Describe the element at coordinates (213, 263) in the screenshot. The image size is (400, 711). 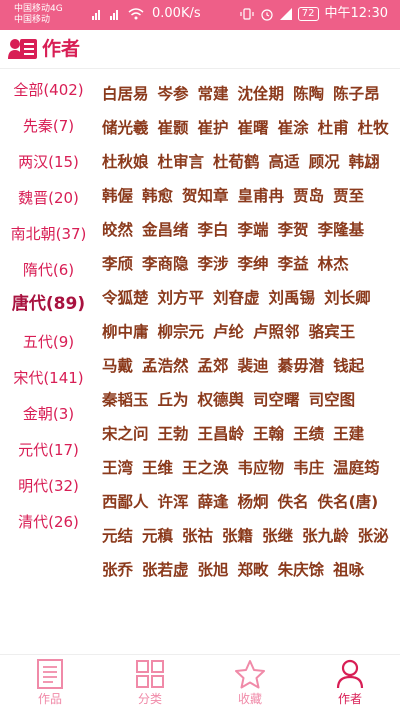
I see `poet-name: 李涉` at that location.